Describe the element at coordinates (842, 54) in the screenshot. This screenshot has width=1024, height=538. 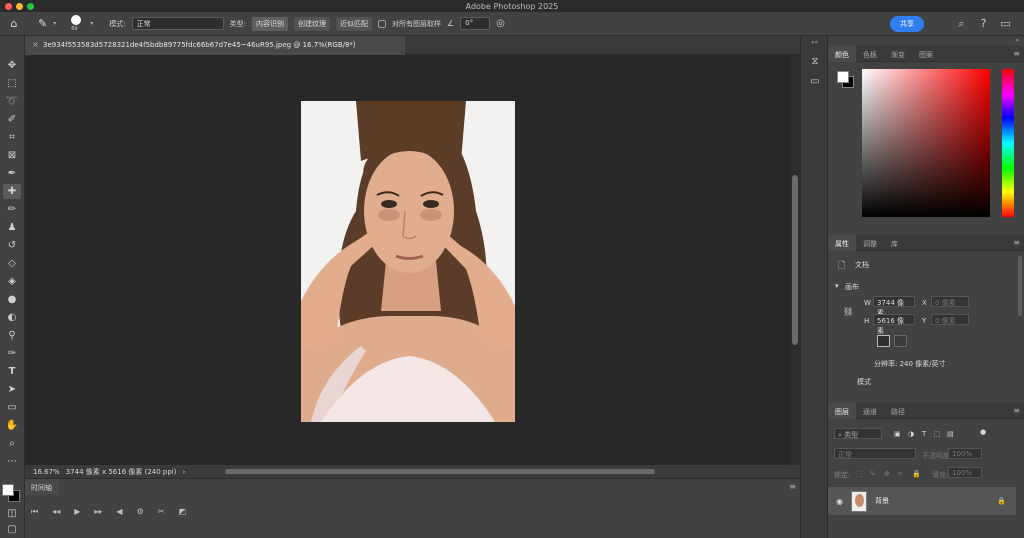
I see `tab-color: 颜色` at that location.